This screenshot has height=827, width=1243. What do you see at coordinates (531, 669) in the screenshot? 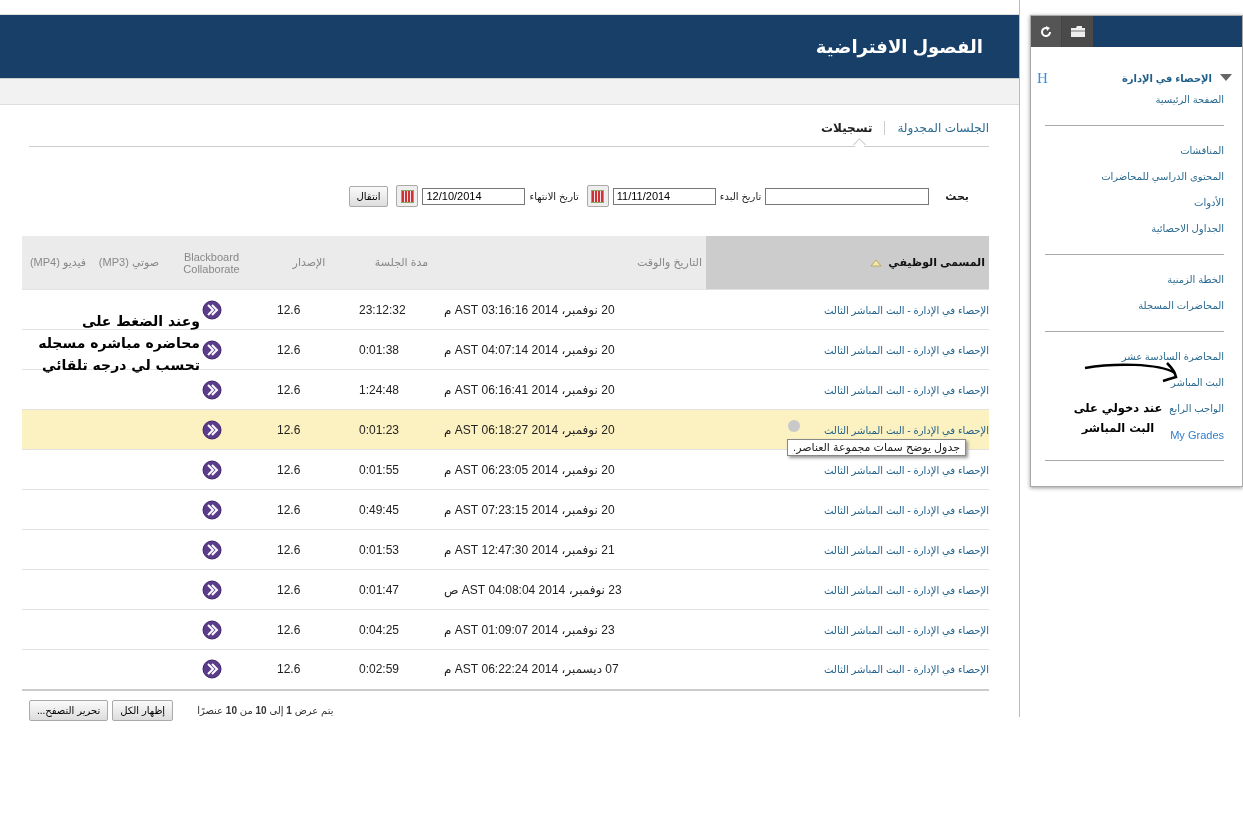
I see `date-cell: 07 ديسمبر، 2014 06:22:24 AST م` at bounding box center [531, 669].